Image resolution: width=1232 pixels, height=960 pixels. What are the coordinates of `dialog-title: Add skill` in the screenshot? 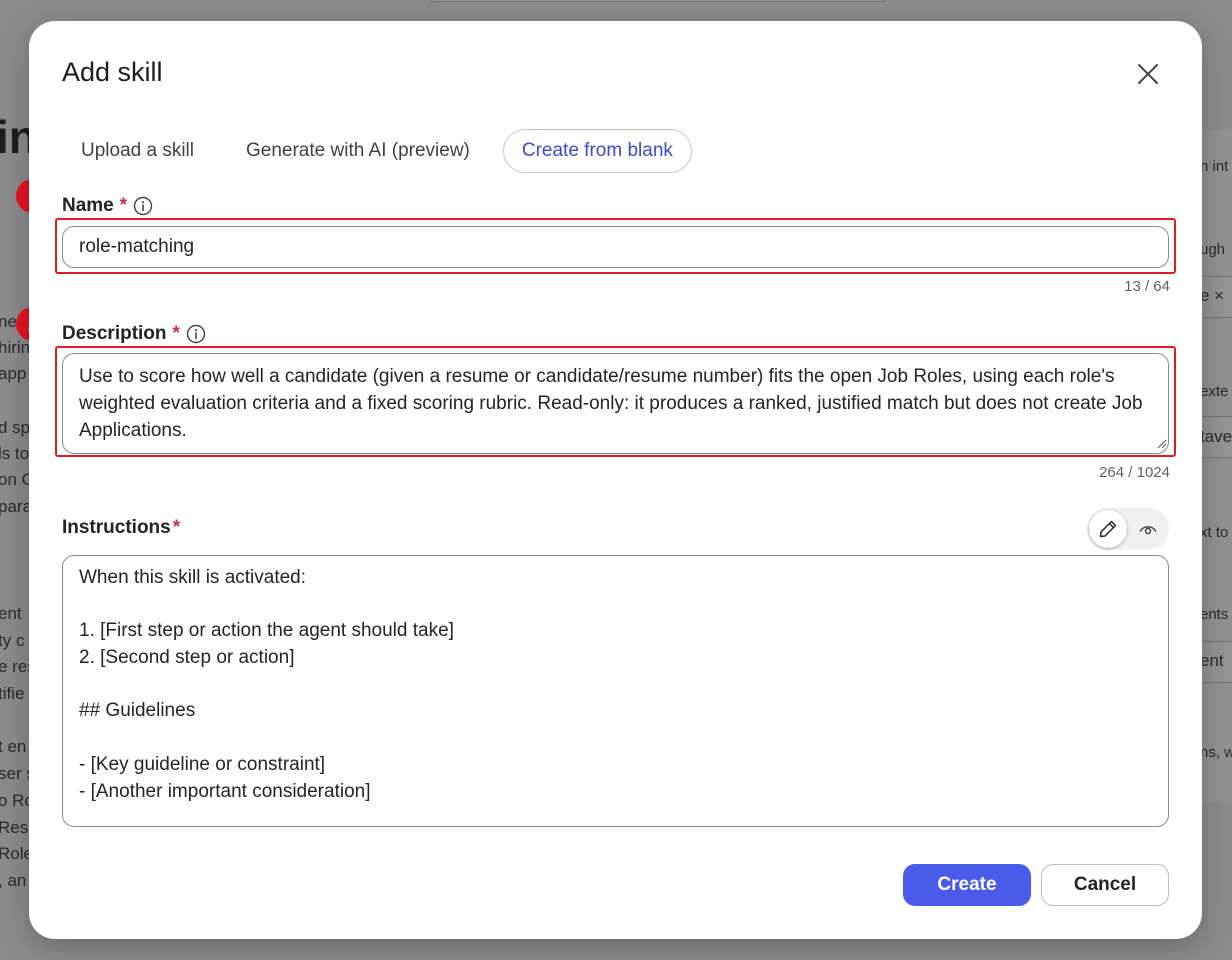 It's located at (112, 72).